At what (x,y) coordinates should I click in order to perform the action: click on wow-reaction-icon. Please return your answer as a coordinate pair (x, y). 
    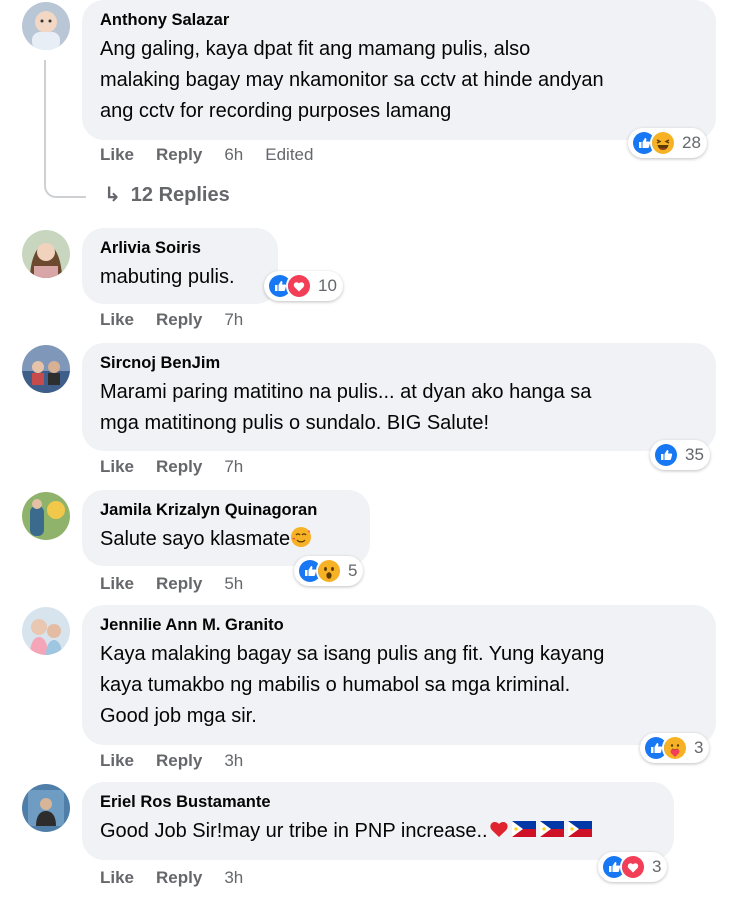
    Looking at the image, I should click on (329, 571).